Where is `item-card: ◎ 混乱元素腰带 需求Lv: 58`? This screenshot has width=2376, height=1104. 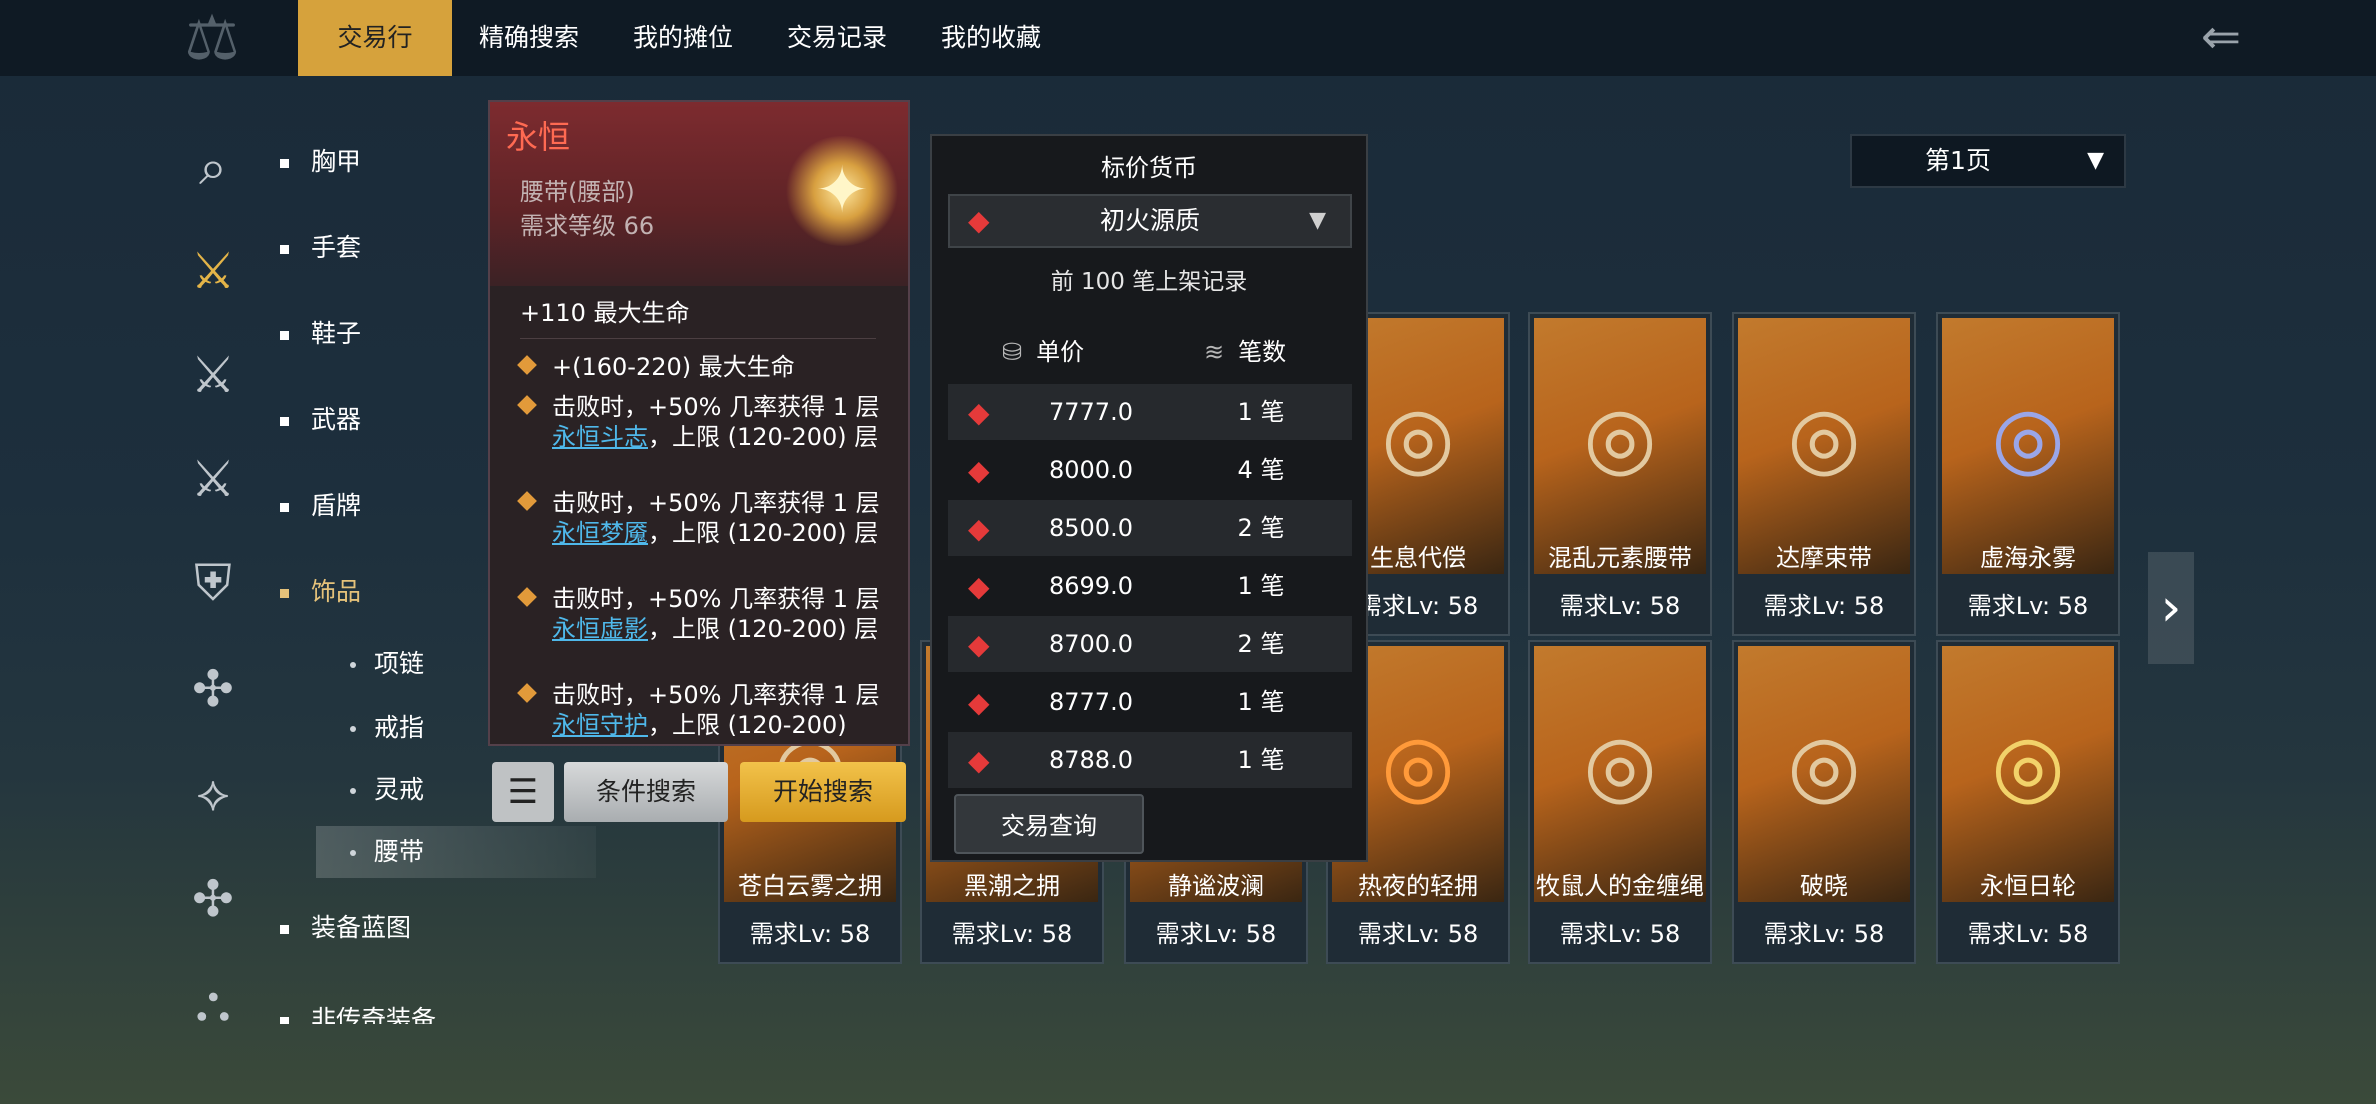
item-card: ◎ 混乱元素腰带 需求Lv: 58 is located at coordinates (1620, 474).